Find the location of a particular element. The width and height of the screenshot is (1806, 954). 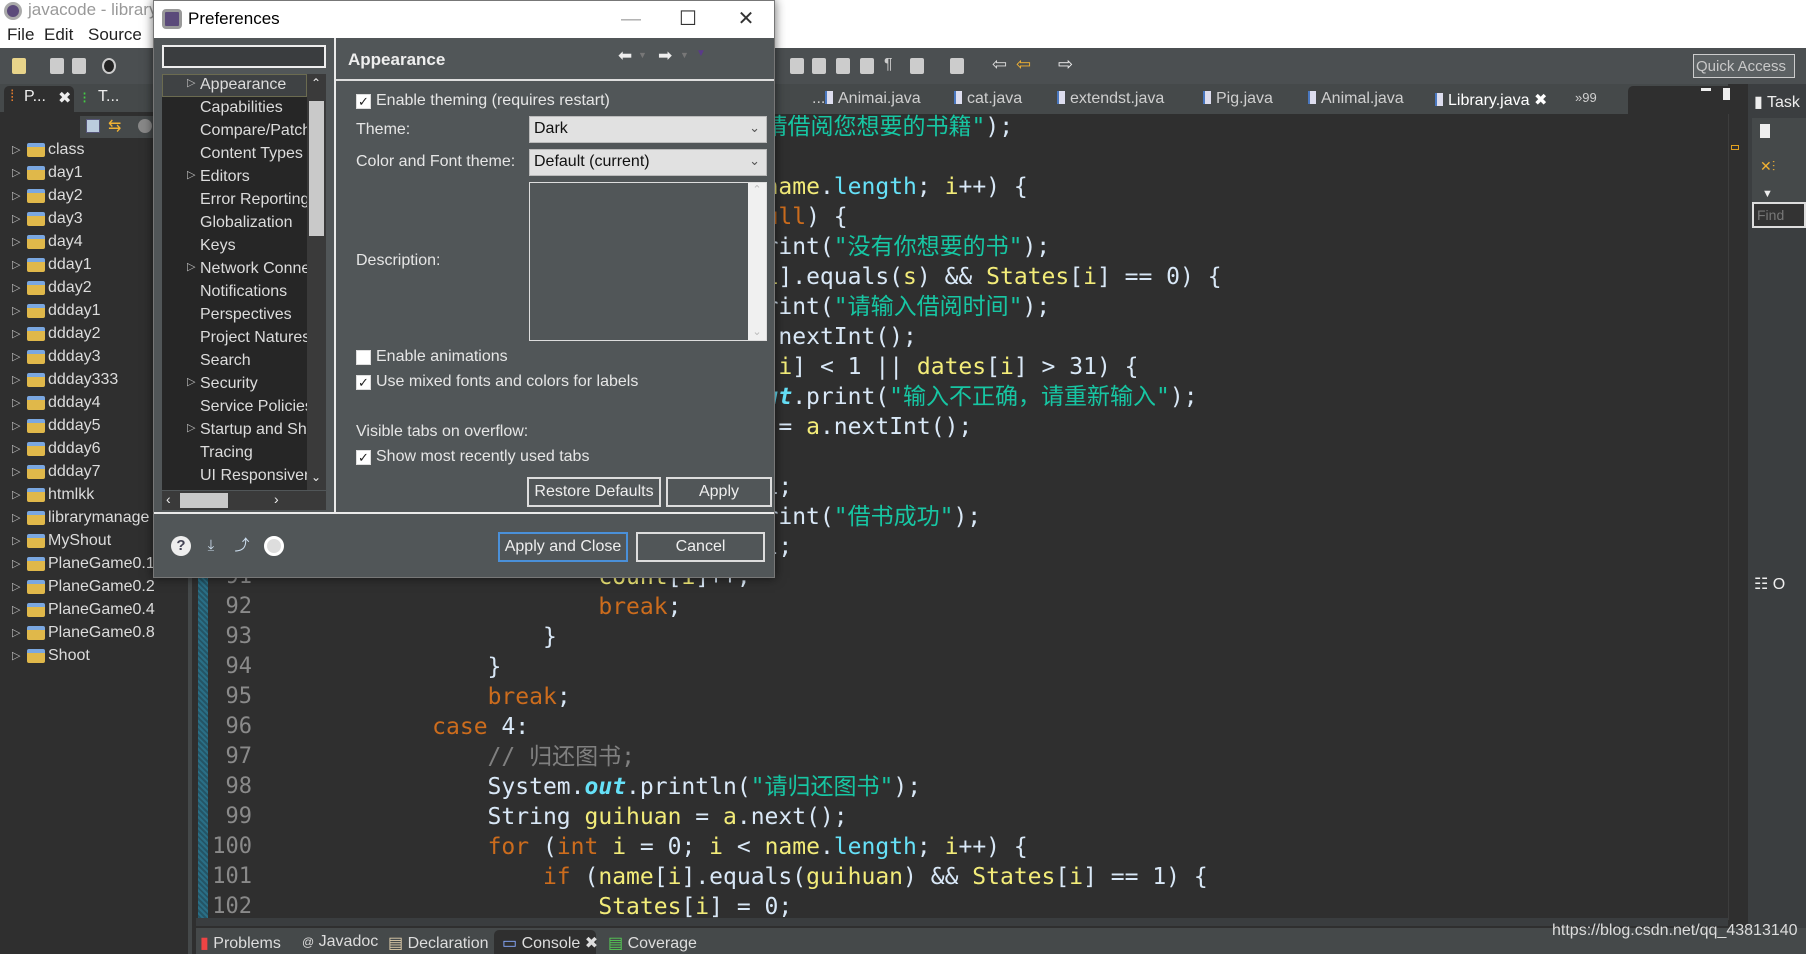

maximize-icon is located at coordinates (1726, 94).